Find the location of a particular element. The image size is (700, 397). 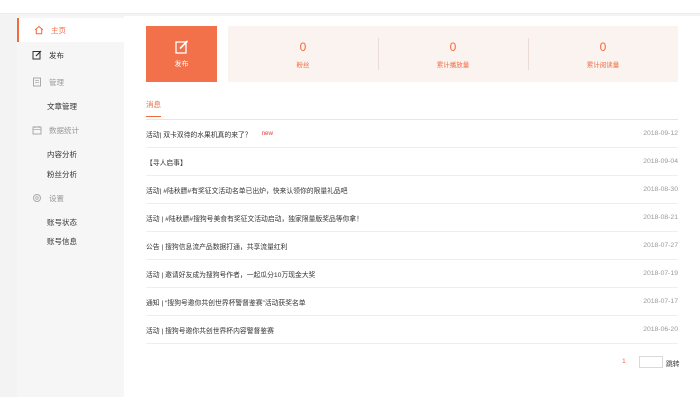

sidebar-item-fans-analysis: 粉丝分析 is located at coordinates (70, 174).